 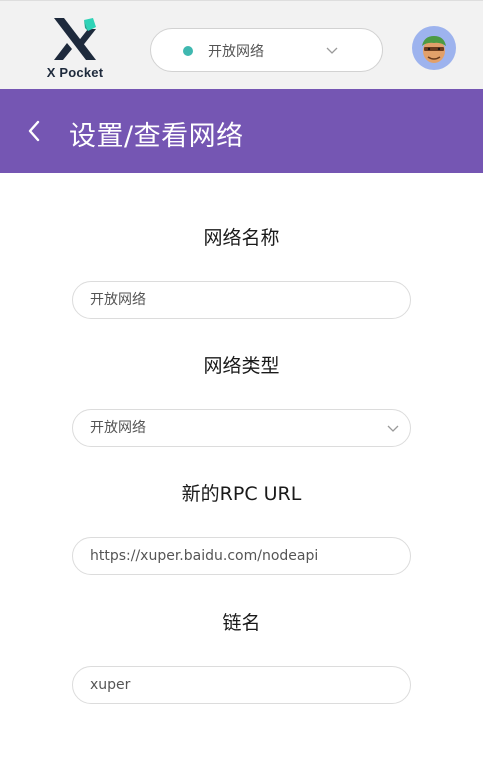 What do you see at coordinates (241, 428) in the screenshot?
I see `network-type-select: 开放网络` at bounding box center [241, 428].